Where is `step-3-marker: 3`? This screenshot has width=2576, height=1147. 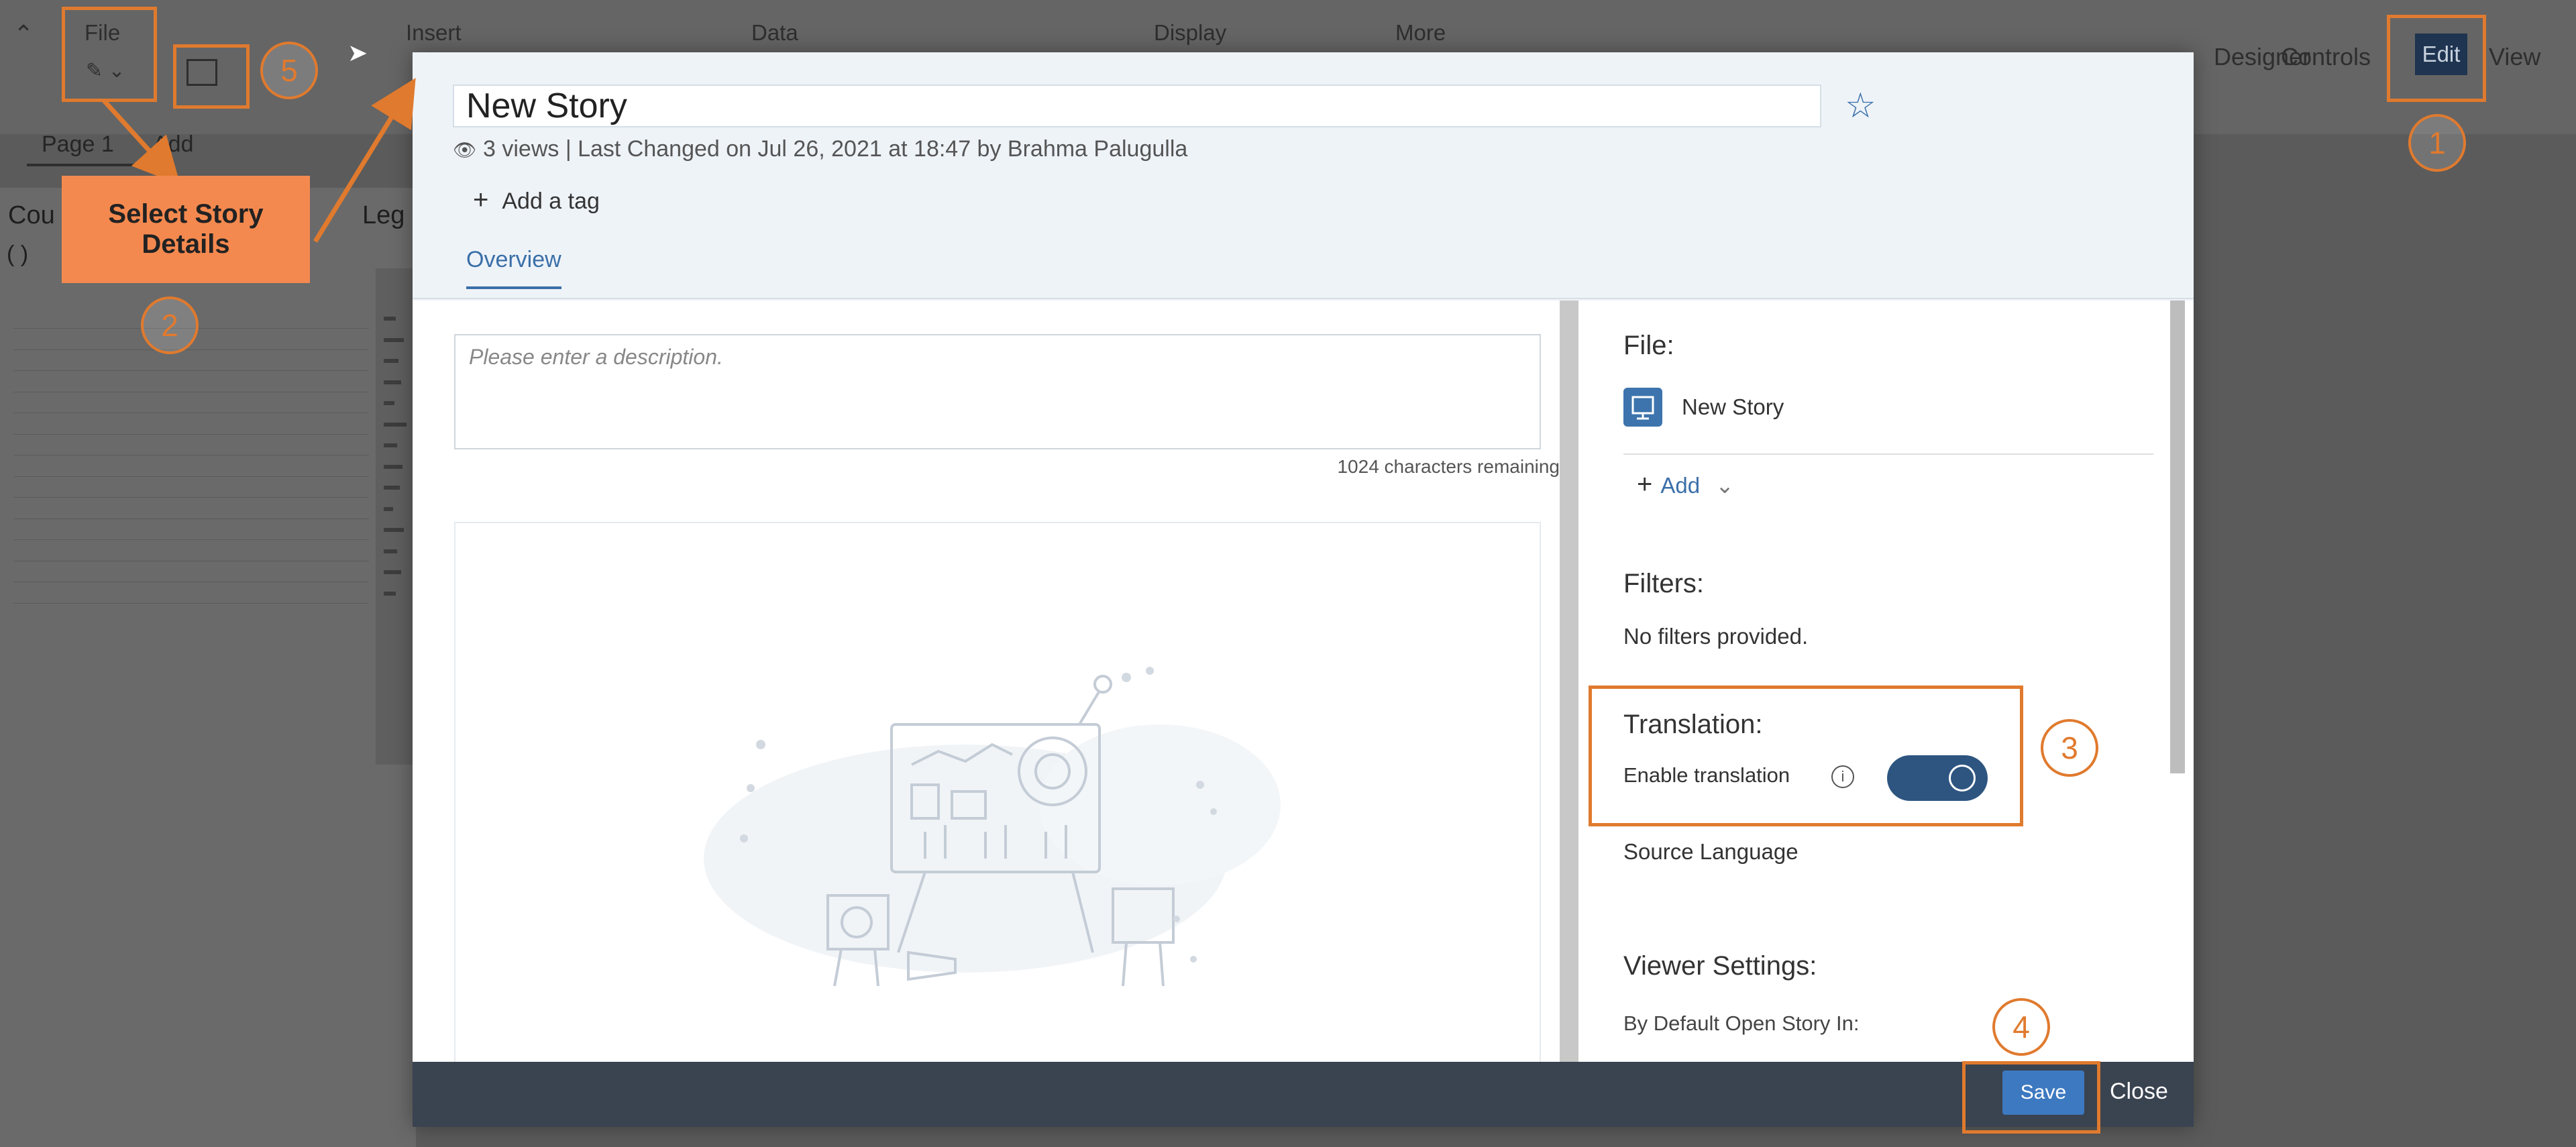 step-3-marker: 3 is located at coordinates (2069, 748).